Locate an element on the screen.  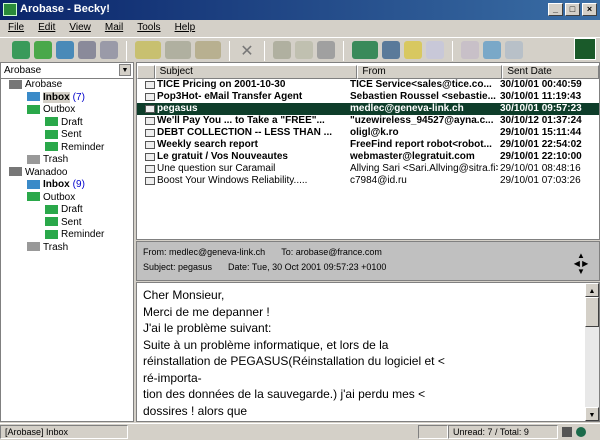
folder-item-inbox: Inbox (9) is located at coordinates (67, 185).